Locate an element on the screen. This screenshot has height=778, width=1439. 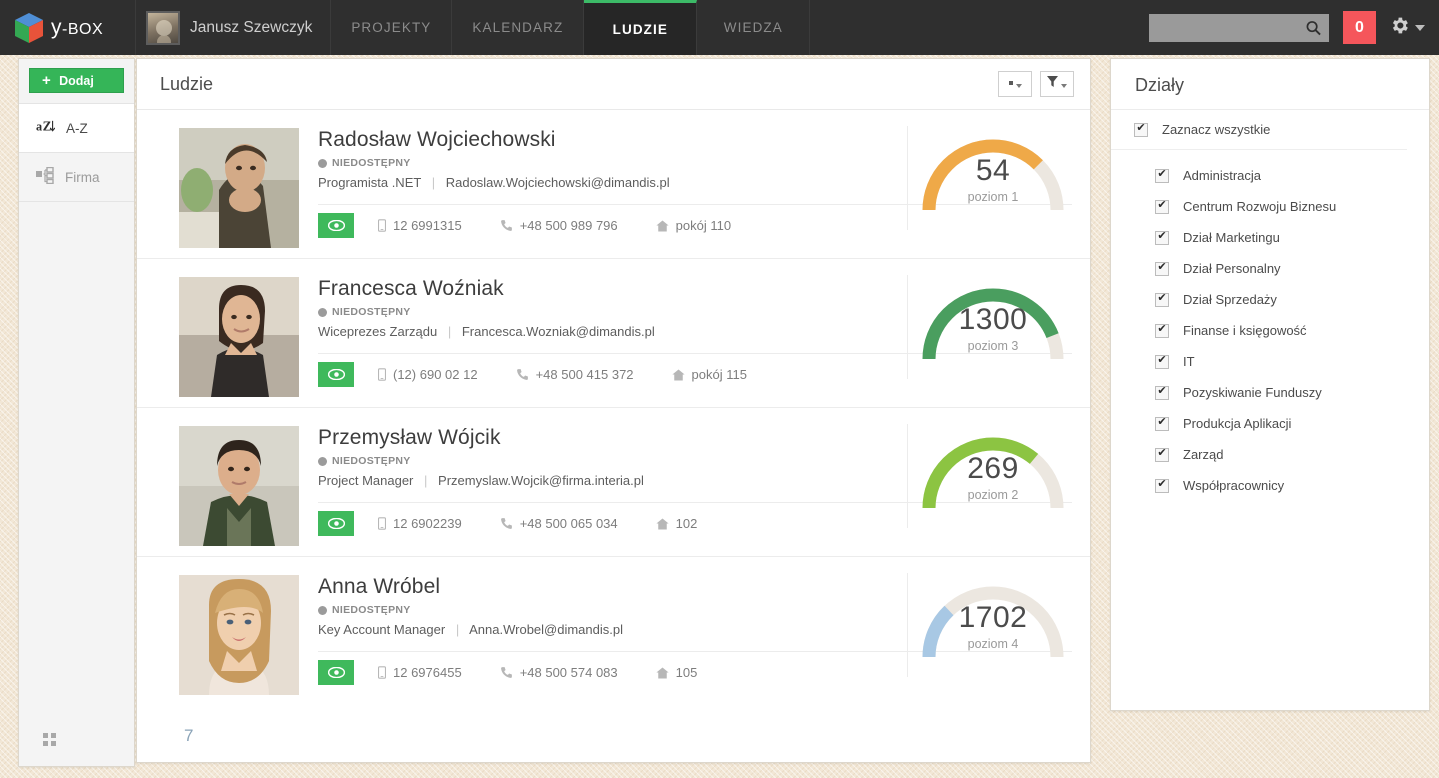
score-gauge: 1300 poziom 3 is located at coordinates (989, 327).